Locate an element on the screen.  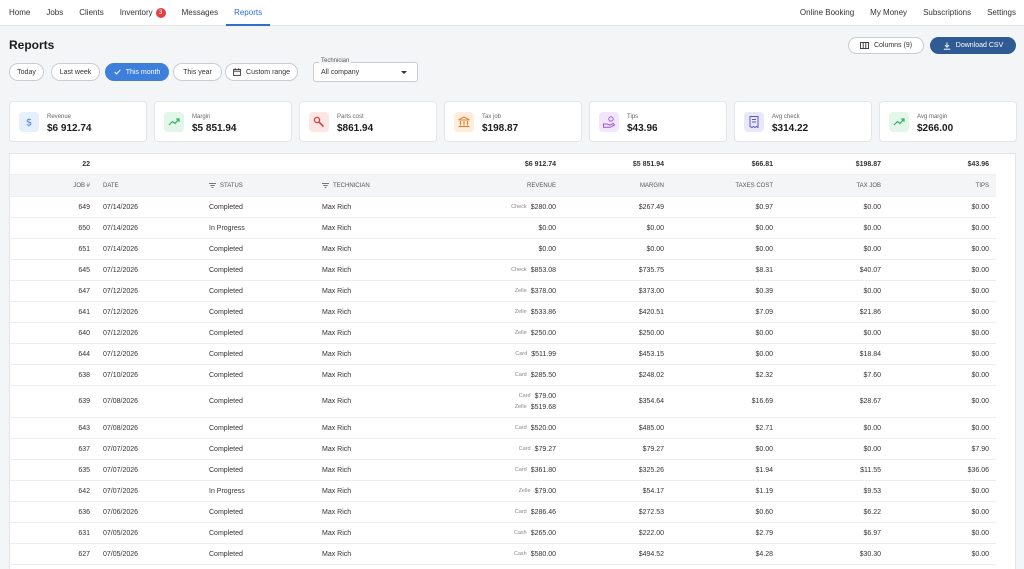
col-header-margin: Margin is located at coordinates (617, 185).